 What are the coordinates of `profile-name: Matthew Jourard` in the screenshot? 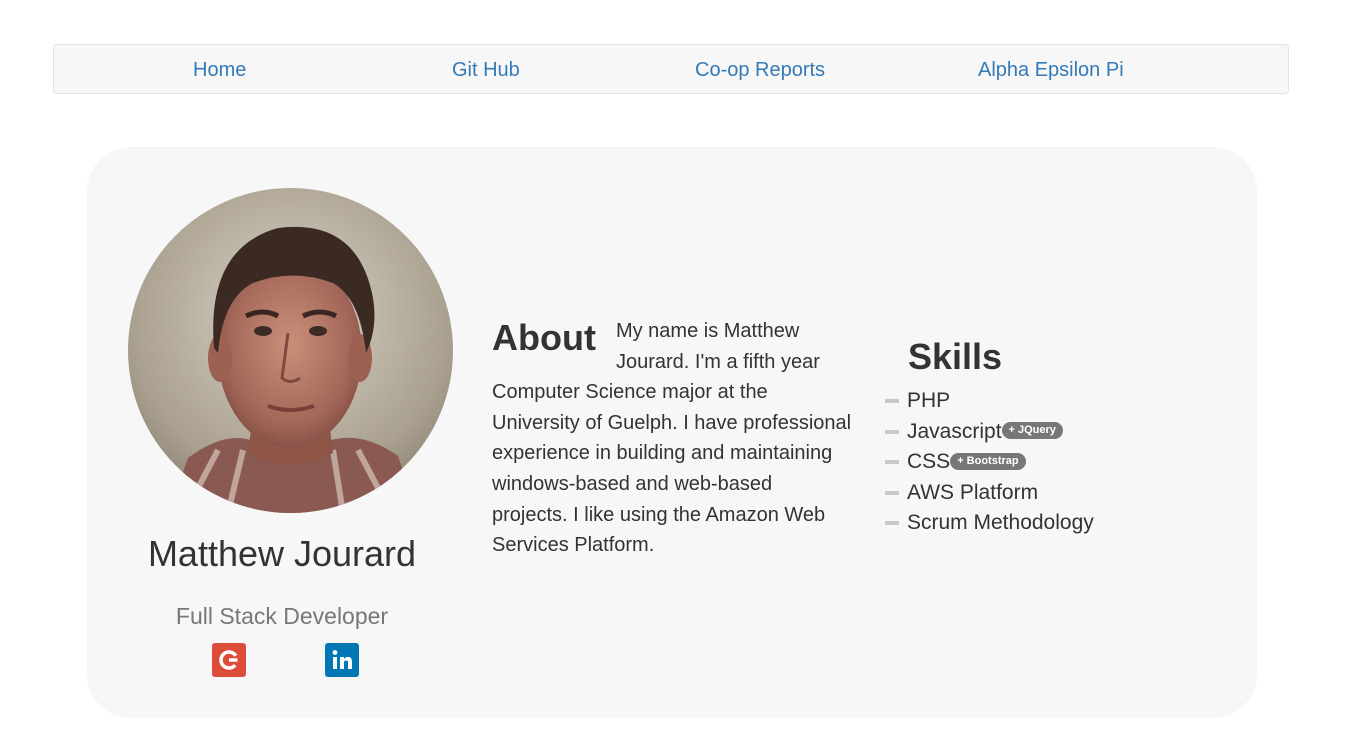 It's located at (282, 553).